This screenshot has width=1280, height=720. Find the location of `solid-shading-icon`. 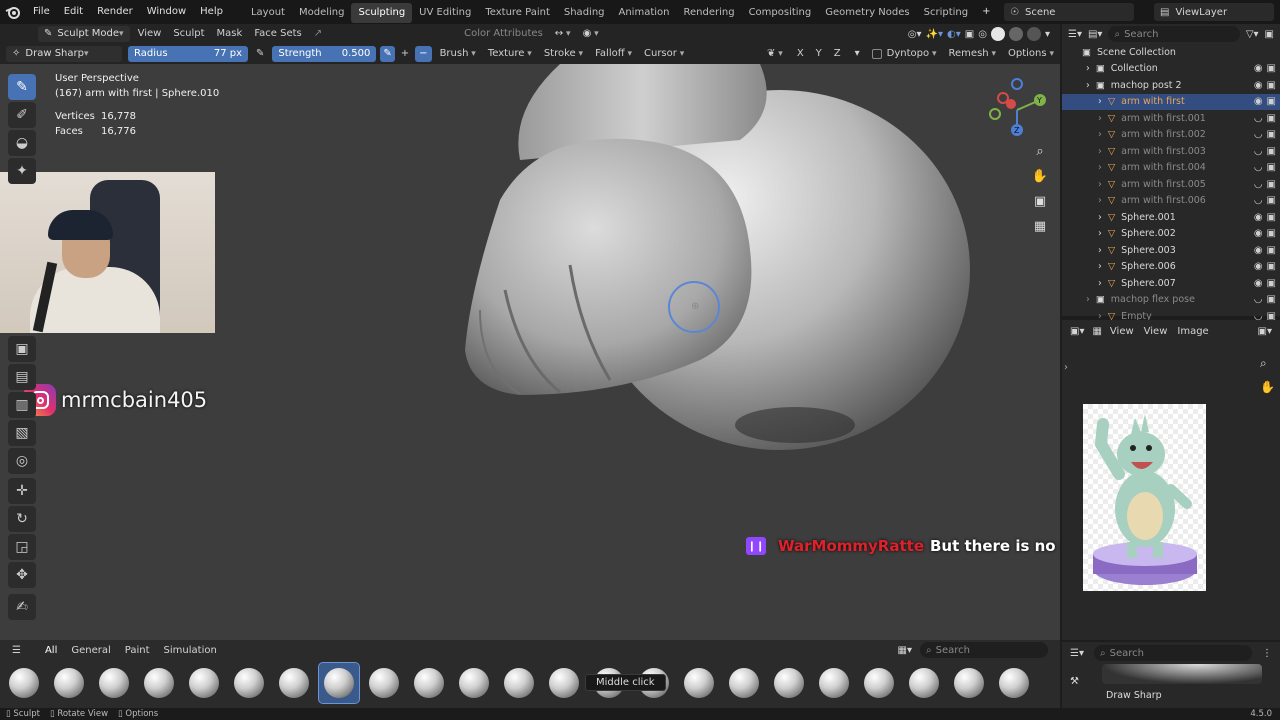

solid-shading-icon is located at coordinates (997, 34).